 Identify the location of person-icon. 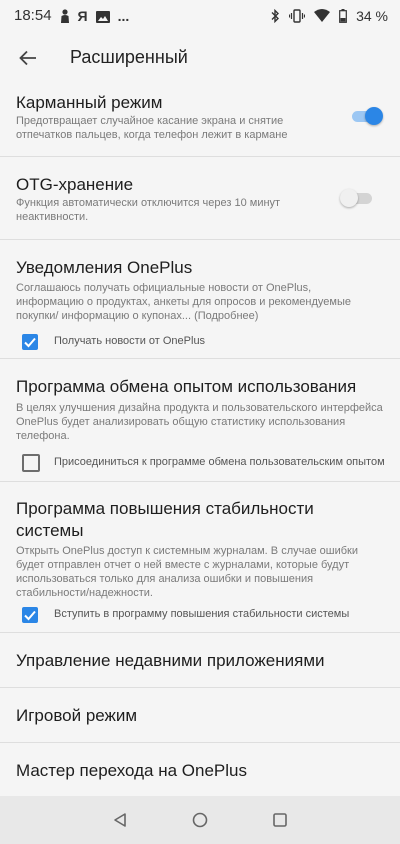
(65, 16).